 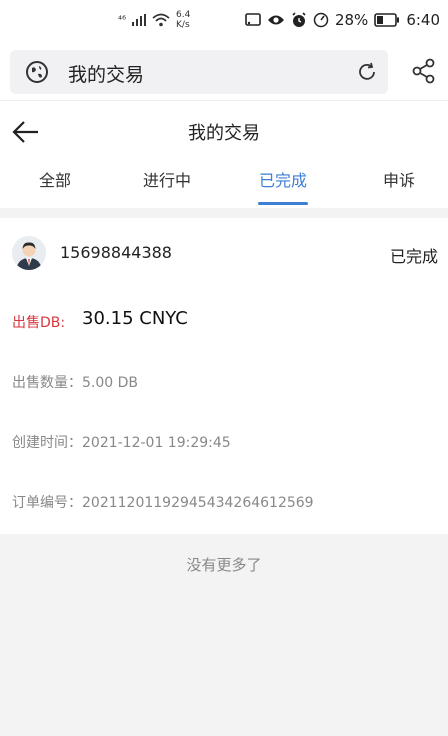 I want to click on tab-completed: 已完成, so click(x=283, y=179).